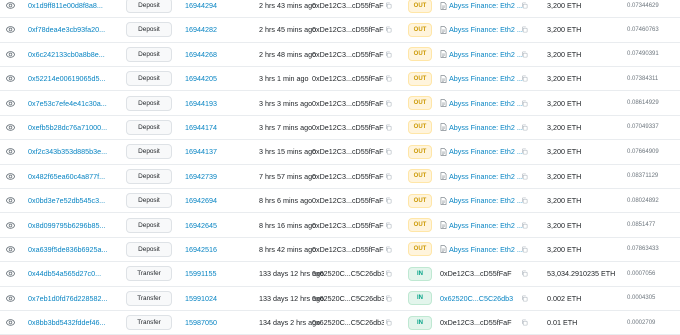 Image resolution: width=680 pixels, height=335 pixels. What do you see at coordinates (483, 298) in the screenshot?
I see `to-address: 0x62520C...C5C26db3` at bounding box center [483, 298].